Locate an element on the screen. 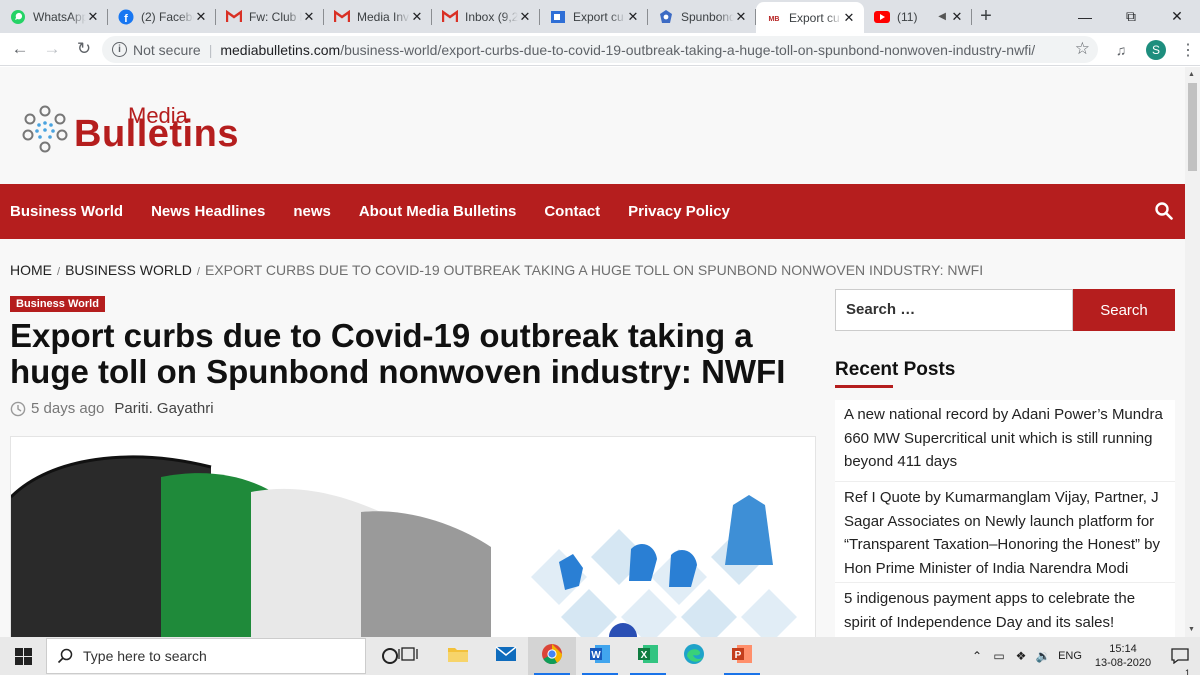 The image size is (1200, 675). scroll-up-arrow-icon: ▲ is located at coordinates (1191, 74).